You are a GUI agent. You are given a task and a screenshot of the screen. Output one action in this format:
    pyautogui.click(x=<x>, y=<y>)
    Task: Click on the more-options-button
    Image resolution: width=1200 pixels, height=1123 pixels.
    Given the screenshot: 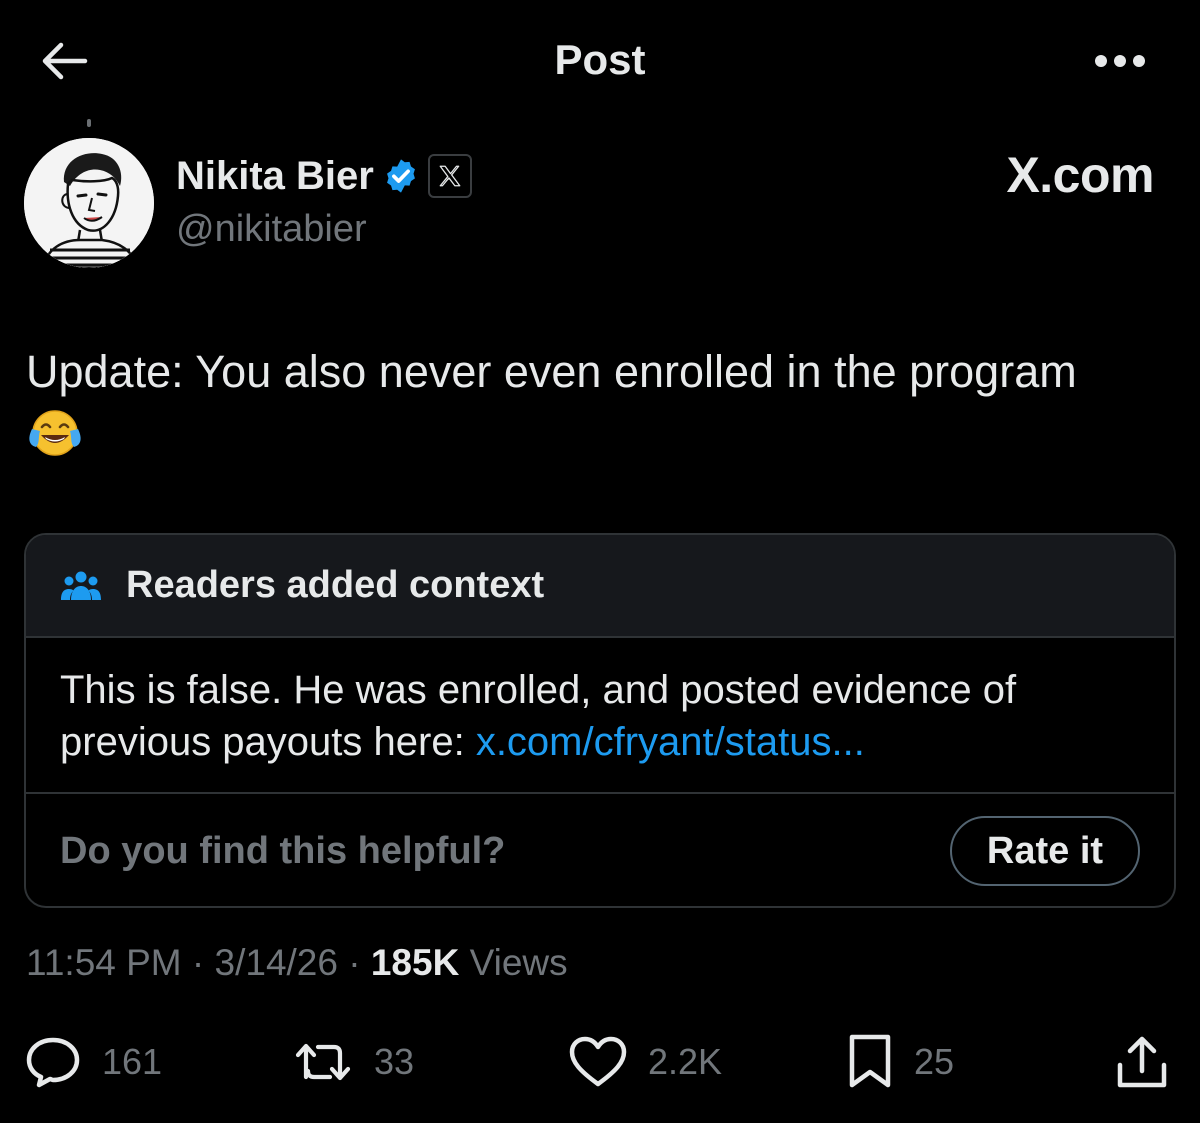 What is the action you would take?
    pyautogui.click(x=1120, y=61)
    